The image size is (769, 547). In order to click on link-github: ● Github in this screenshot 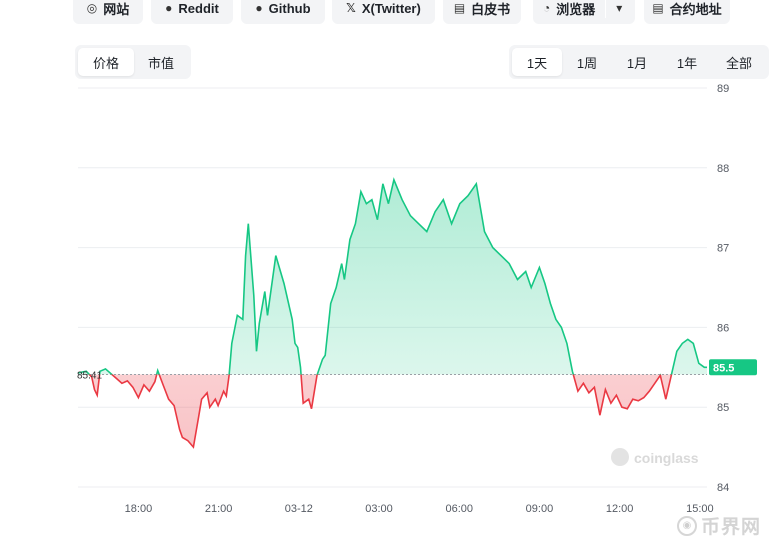, I will do `click(283, 12)`.